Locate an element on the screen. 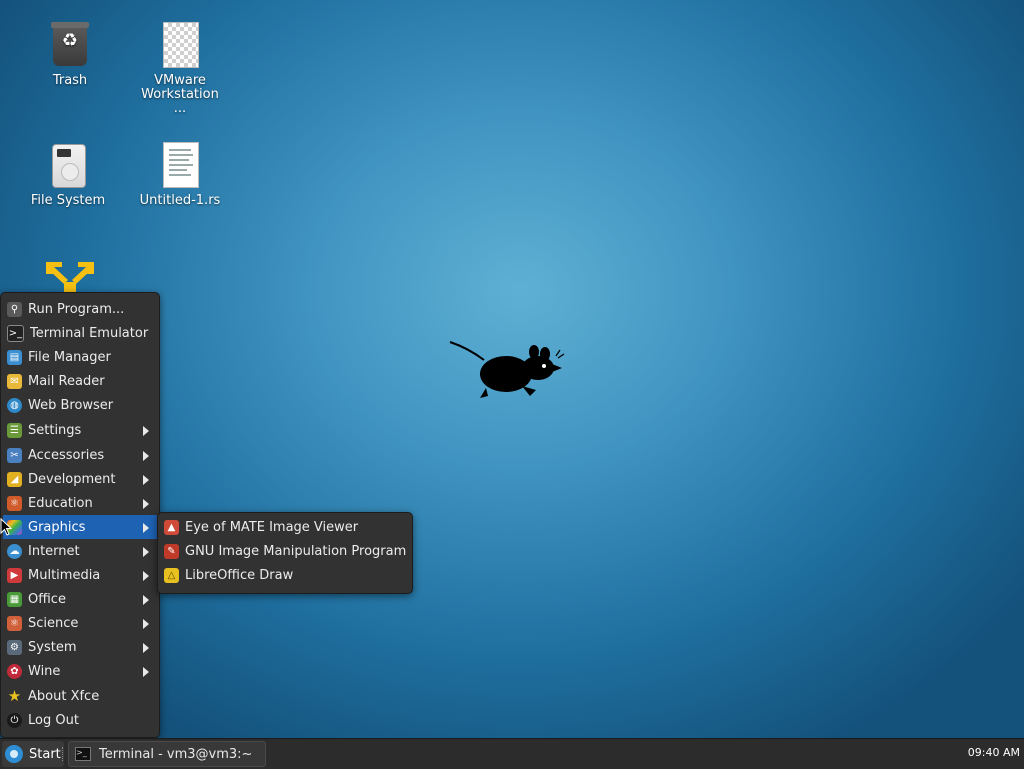 The height and width of the screenshot is (769, 1024). menu-item-libreoffice-draw: △ LibreOffice Draw is located at coordinates (285, 575).